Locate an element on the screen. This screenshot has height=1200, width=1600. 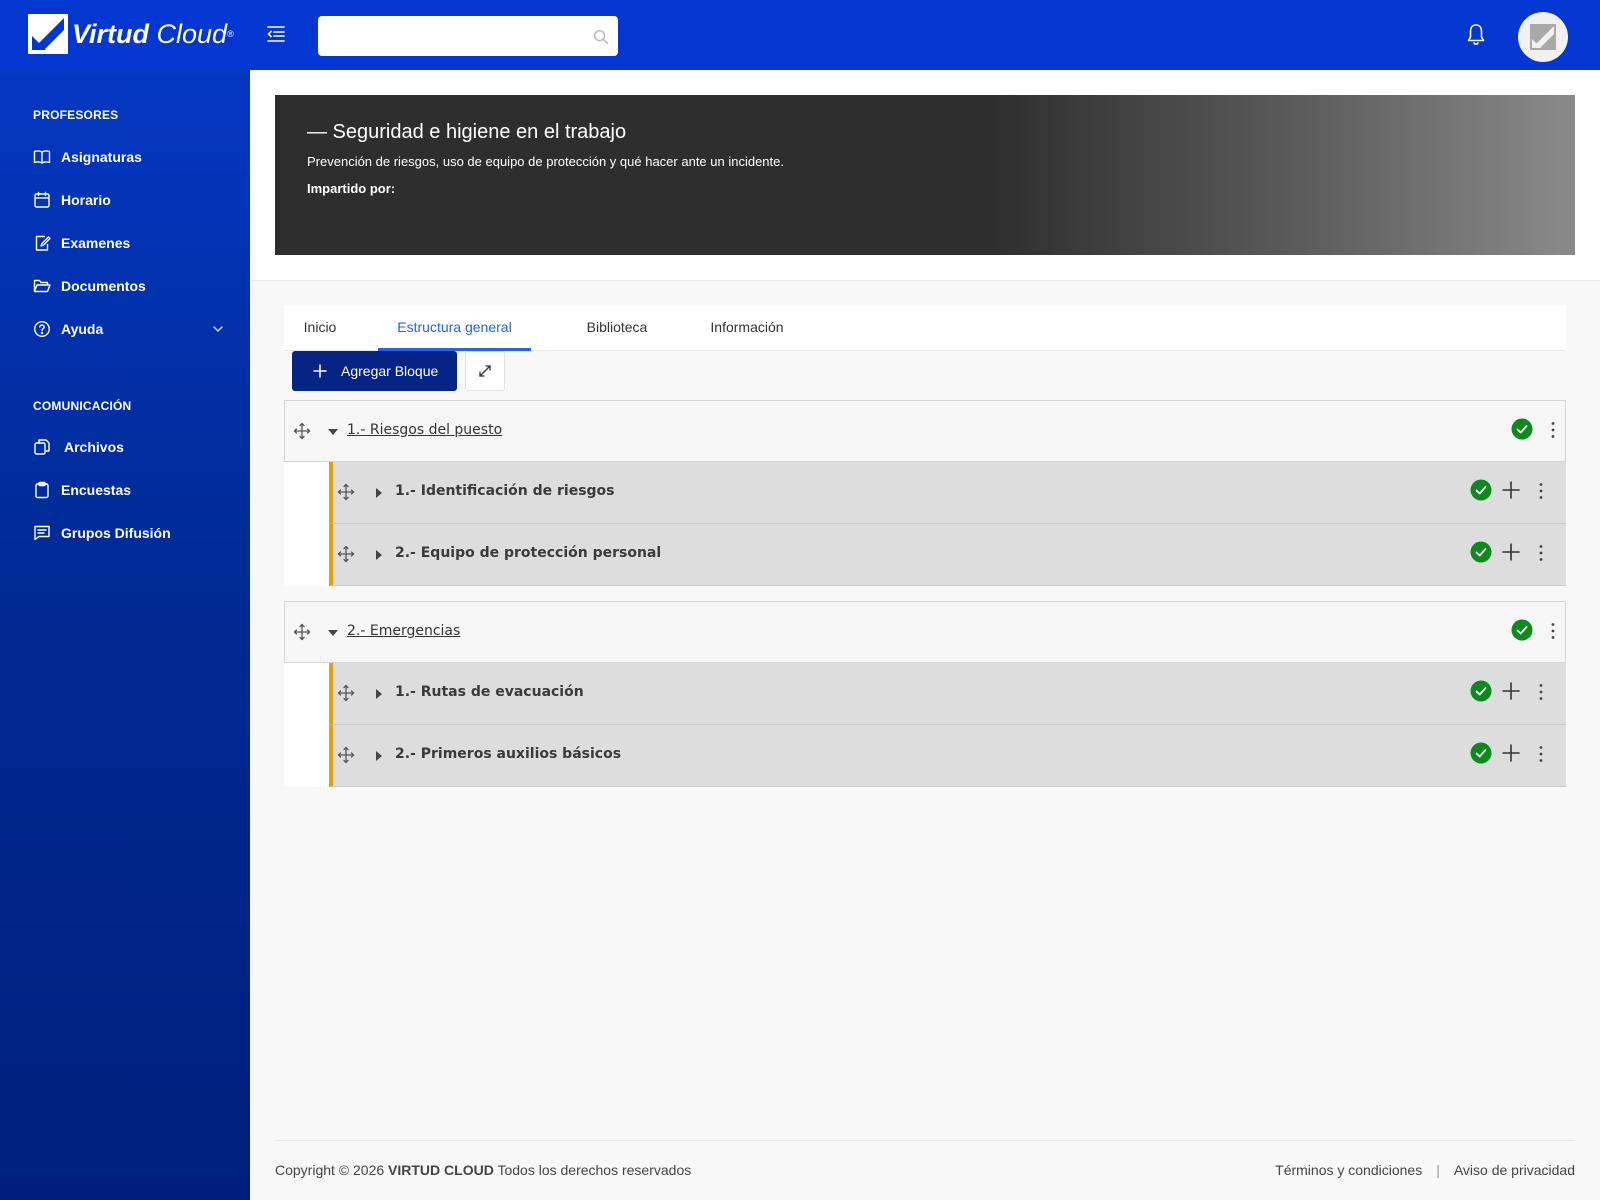
sidebar-item-ayuda: Ayuda is located at coordinates (131, 329).